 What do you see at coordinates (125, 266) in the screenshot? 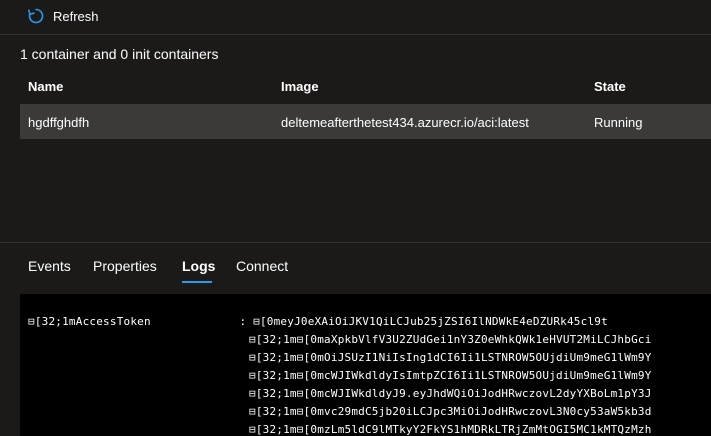
I see `tab-properties: Properties` at bounding box center [125, 266].